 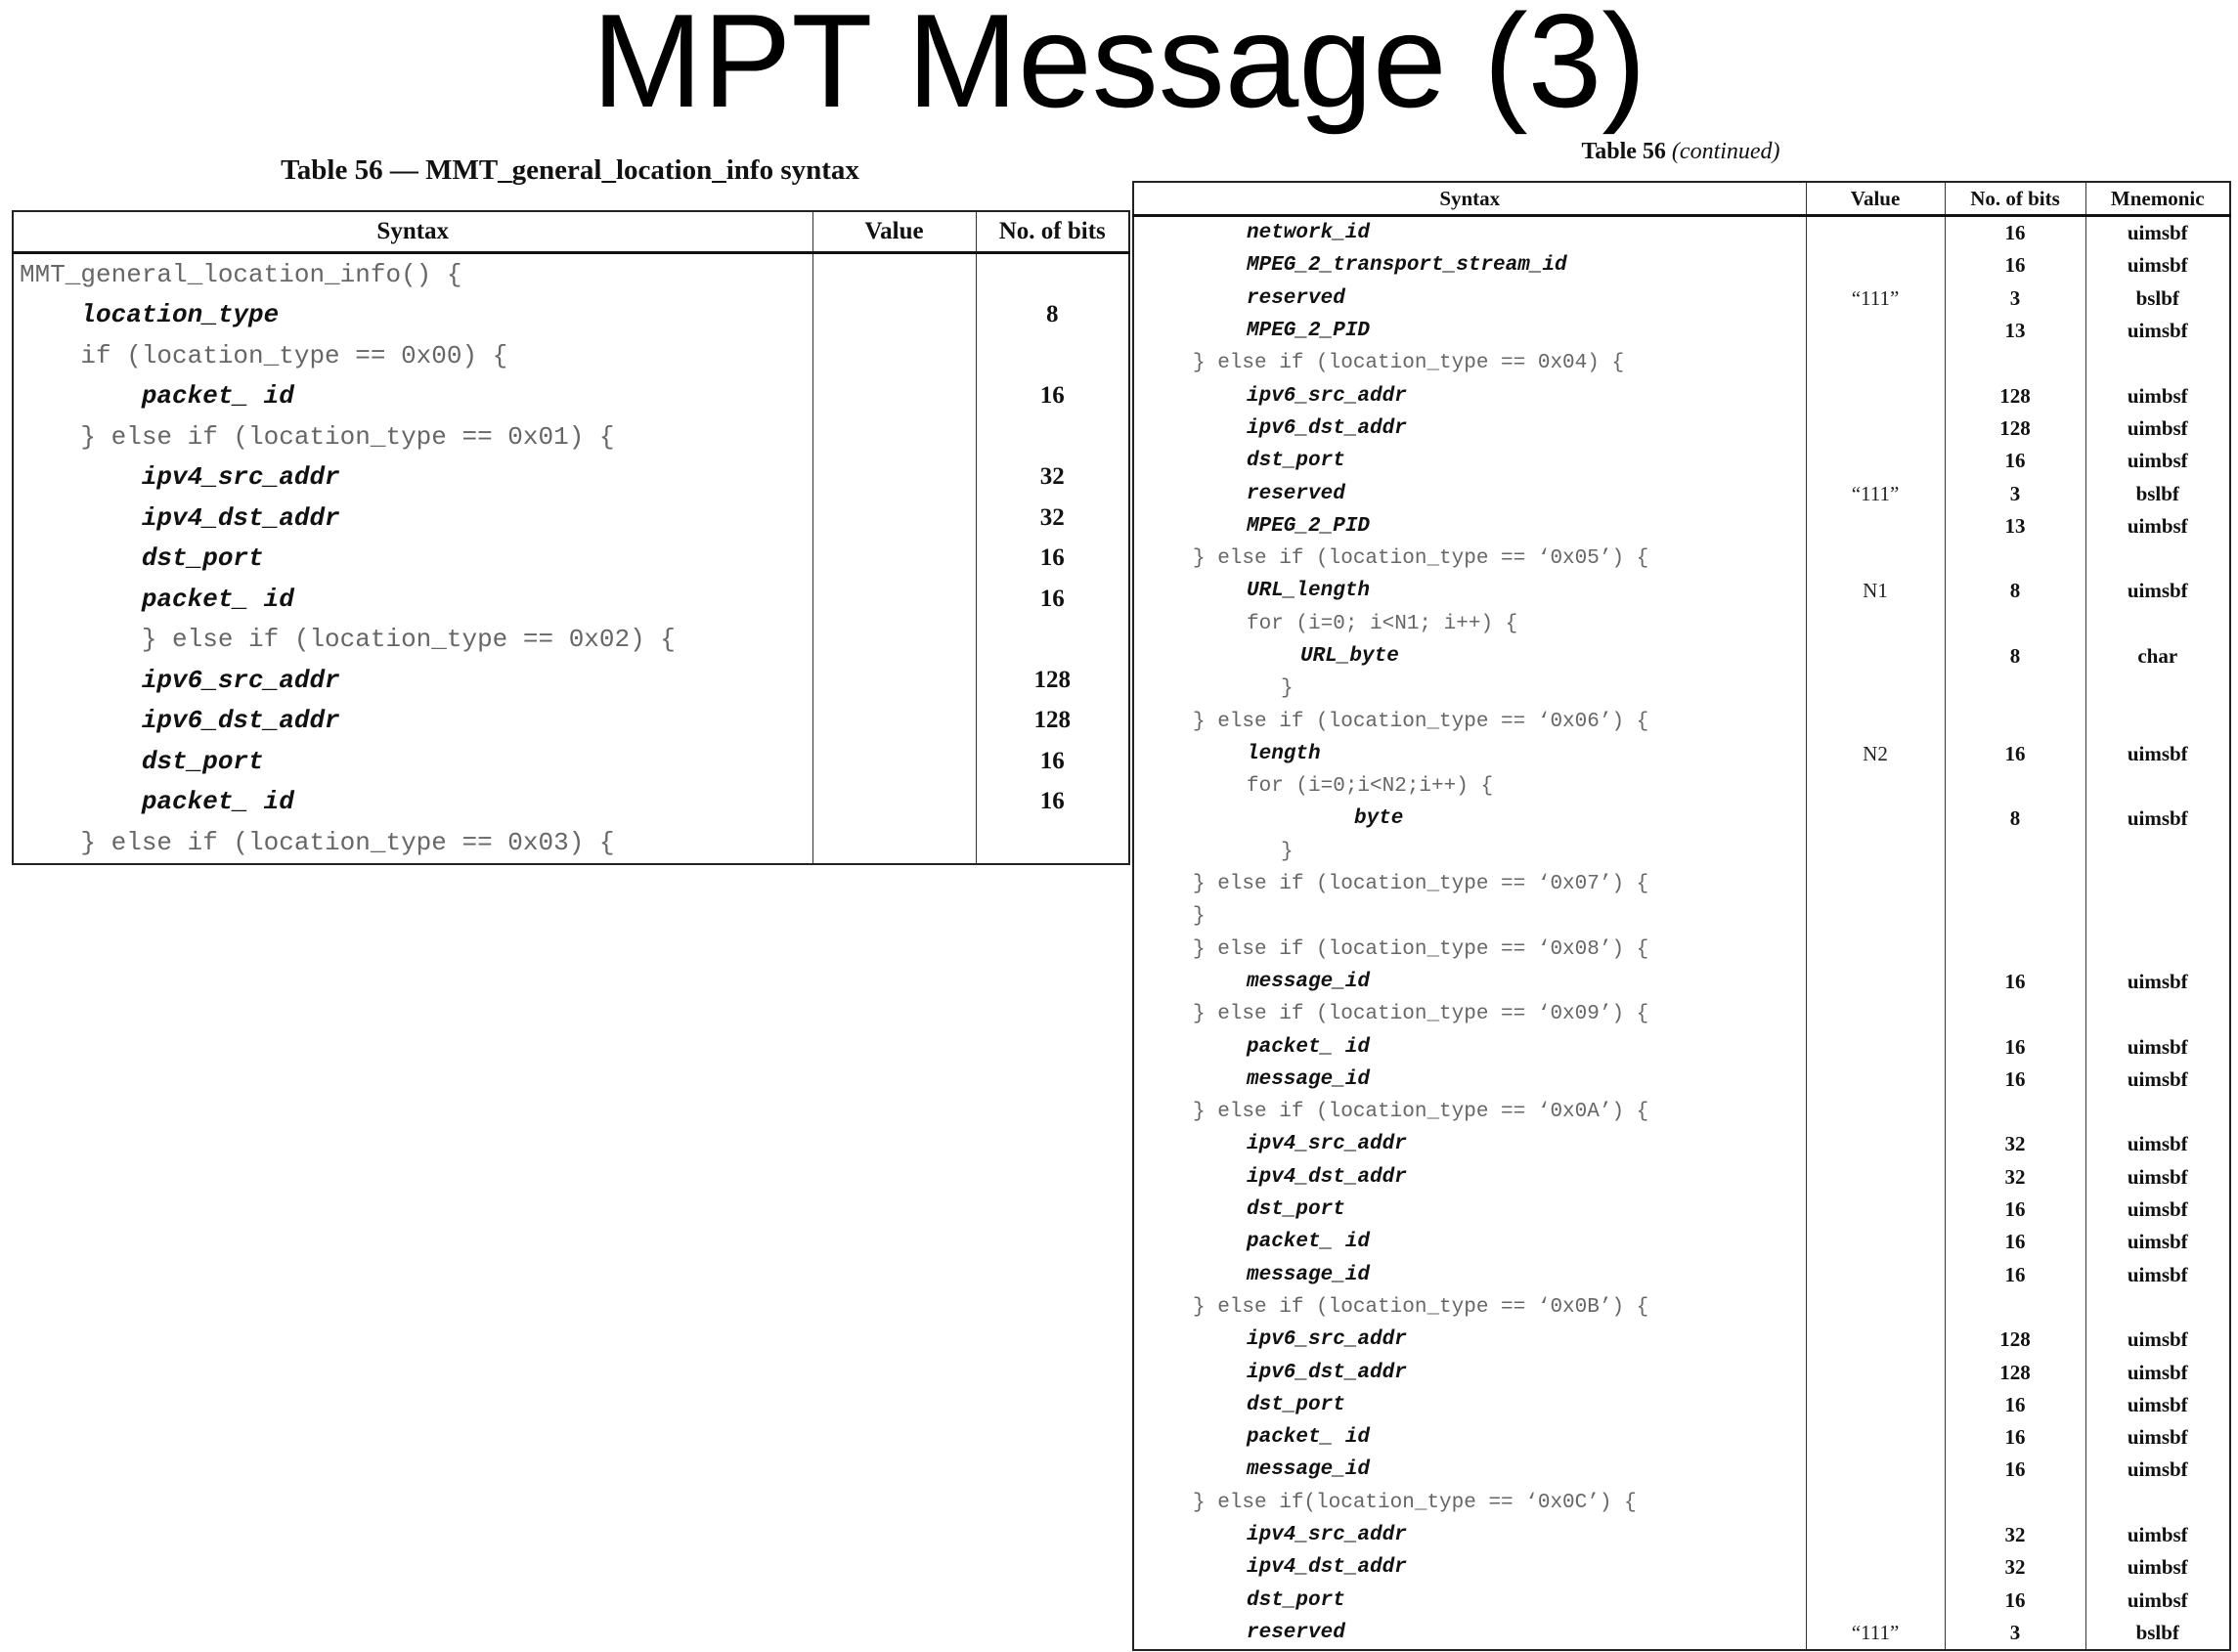 What do you see at coordinates (1379, 819) in the screenshot?
I see `syntax-cell: byte` at bounding box center [1379, 819].